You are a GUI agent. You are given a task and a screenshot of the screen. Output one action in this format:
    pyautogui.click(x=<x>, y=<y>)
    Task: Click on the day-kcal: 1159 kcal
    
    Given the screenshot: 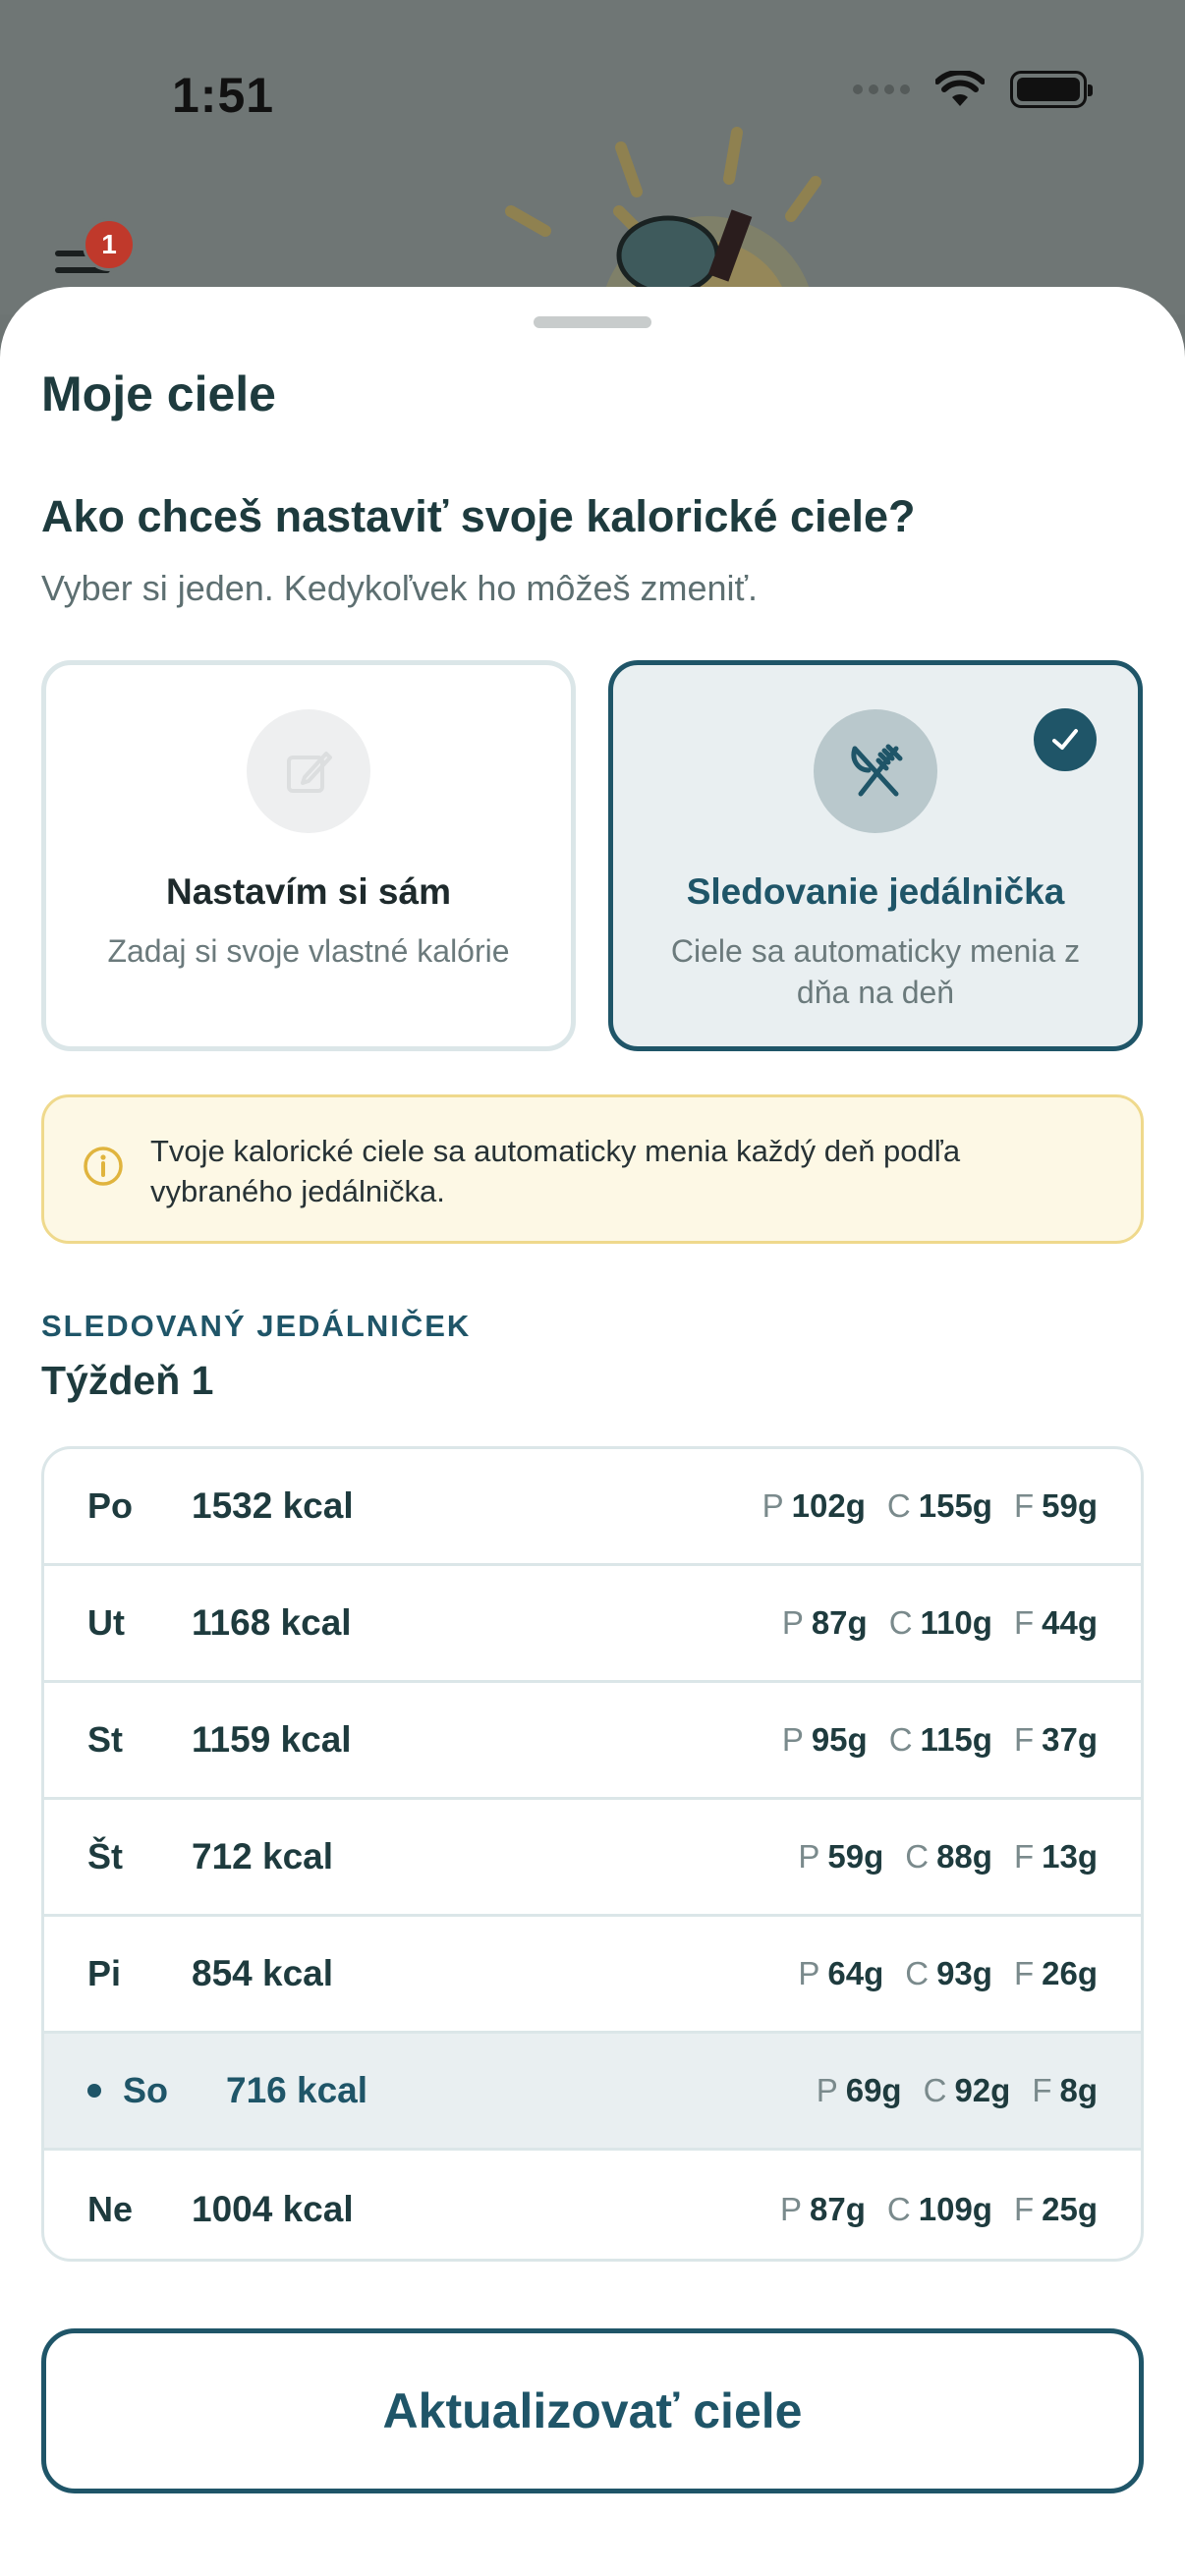 What is the action you would take?
    pyautogui.click(x=272, y=1739)
    